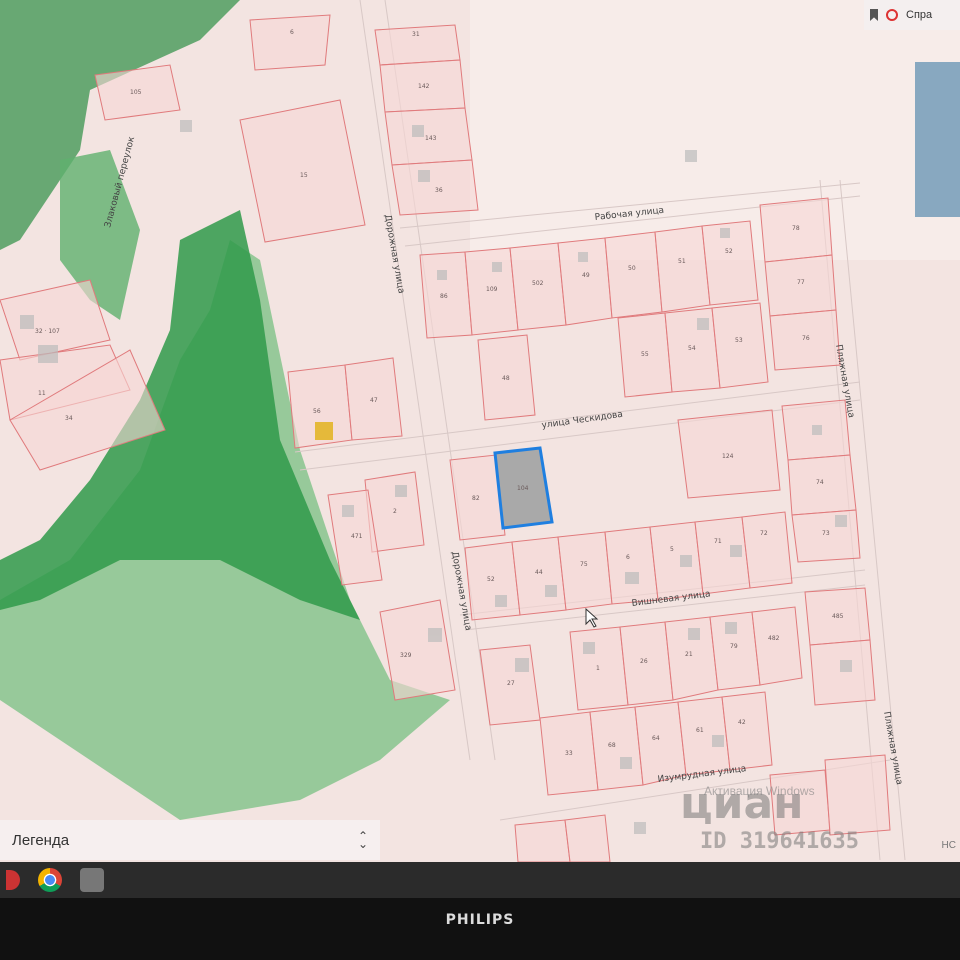 The height and width of the screenshot is (960, 960). What do you see at coordinates (42, 393) in the screenshot?
I see `parcel-label: 11` at bounding box center [42, 393].